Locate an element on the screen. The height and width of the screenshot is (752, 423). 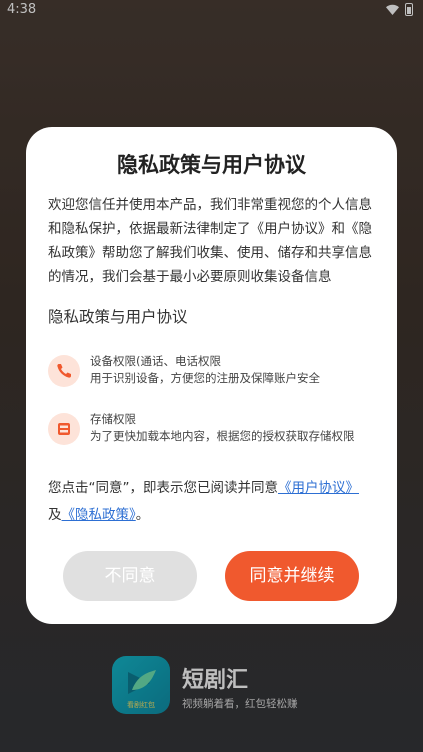
agreement-prefix: 您点击“同意”，即表示您已阅读并同意 is located at coordinates (163, 488).